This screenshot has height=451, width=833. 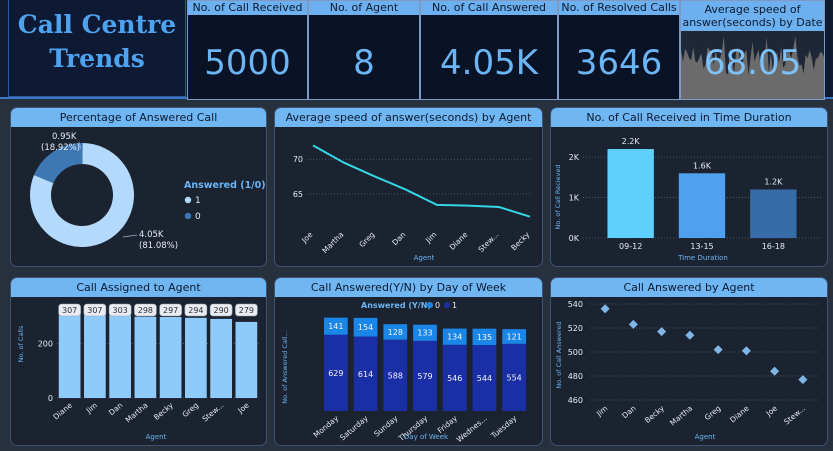 I want to click on line-y-tick-70: 70, so click(x=298, y=159).